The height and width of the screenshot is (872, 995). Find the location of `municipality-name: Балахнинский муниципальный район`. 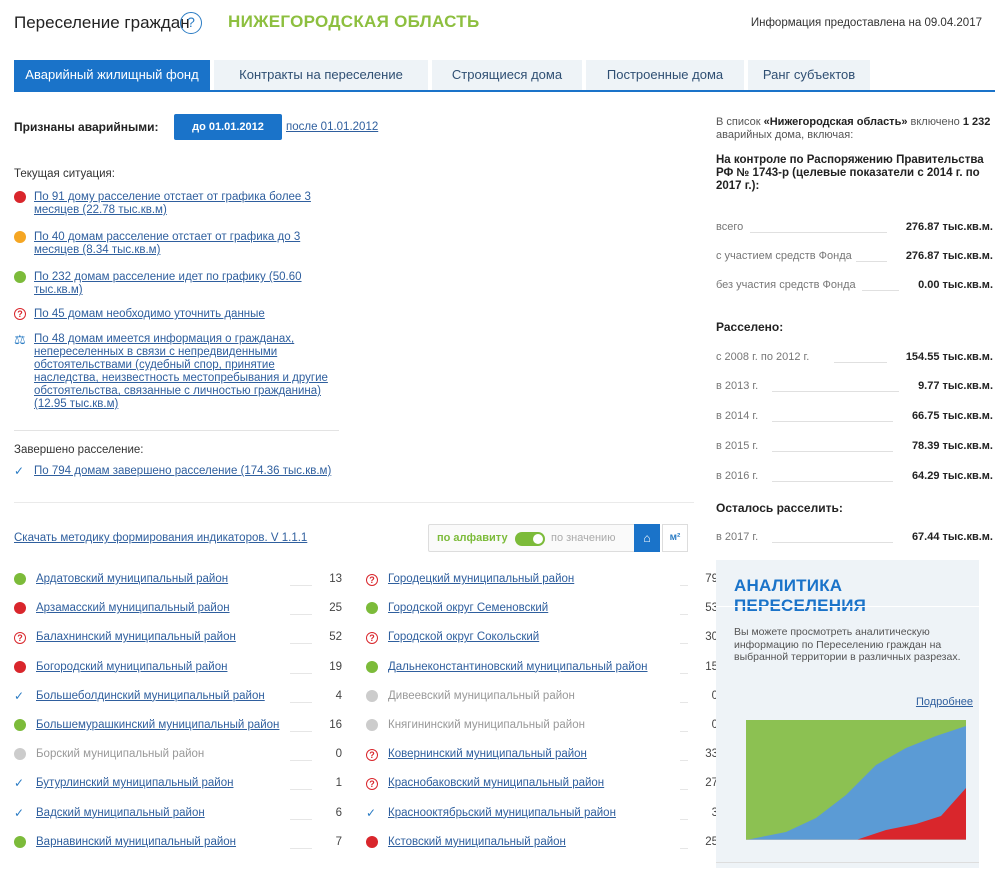

municipality-name: Балахнинский муниципальный район is located at coordinates (136, 637).